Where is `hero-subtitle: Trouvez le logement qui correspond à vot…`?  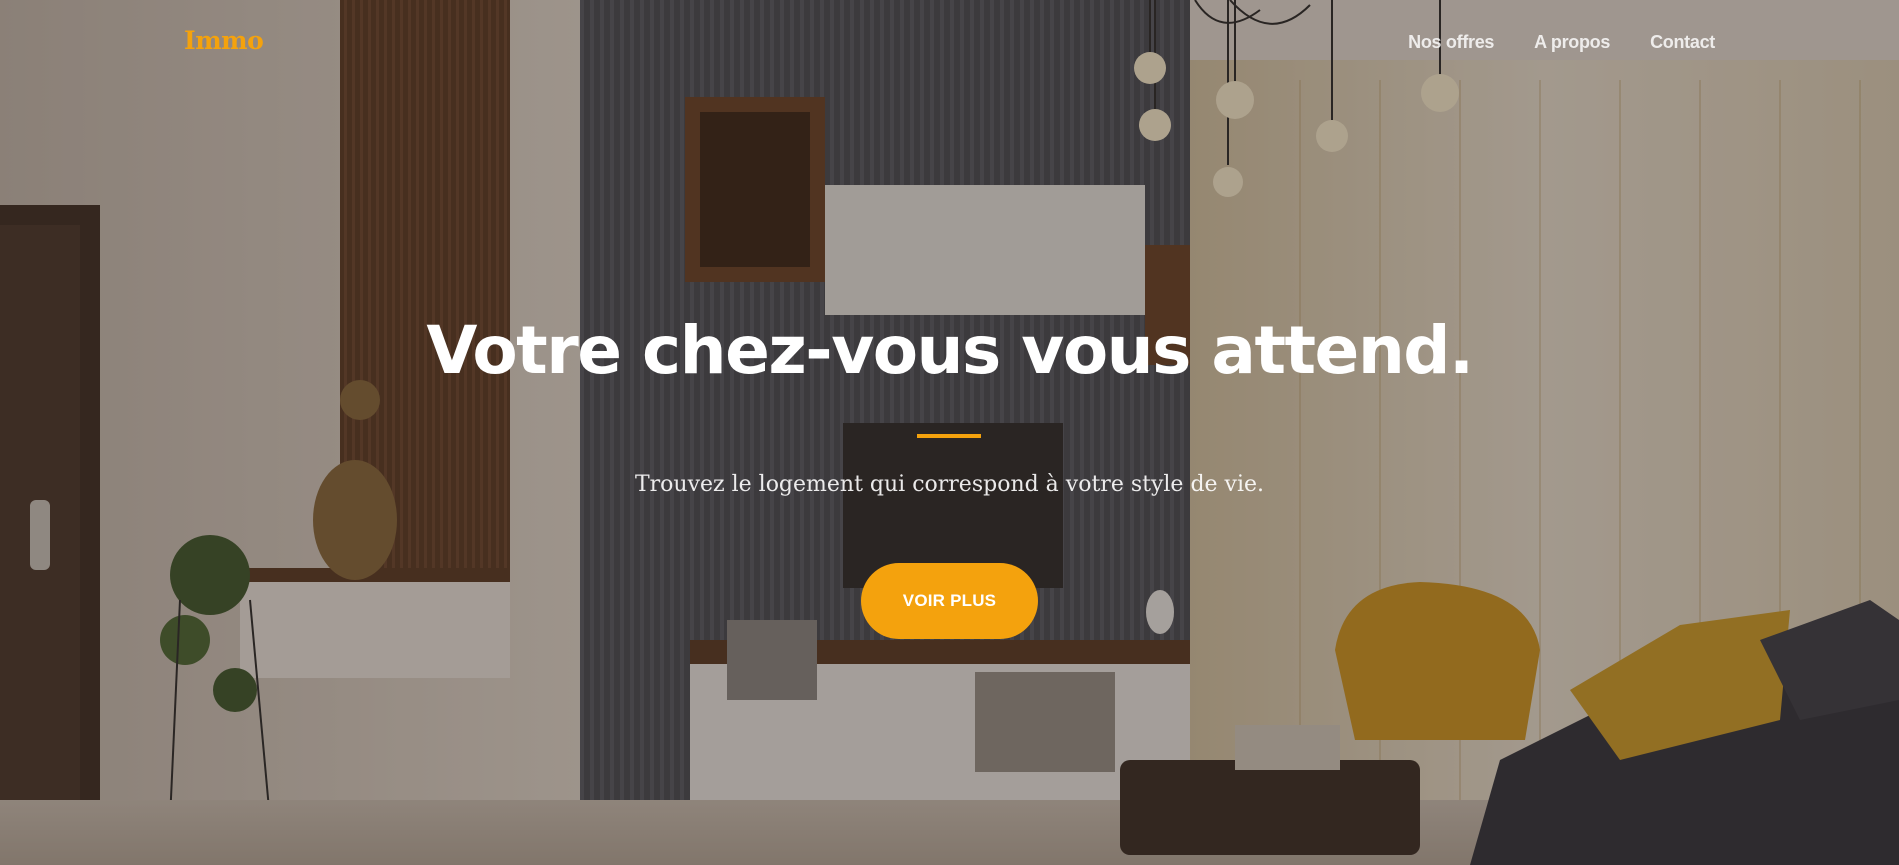
hero-subtitle: Trouvez le logement qui correspond à vot… is located at coordinates (949, 484).